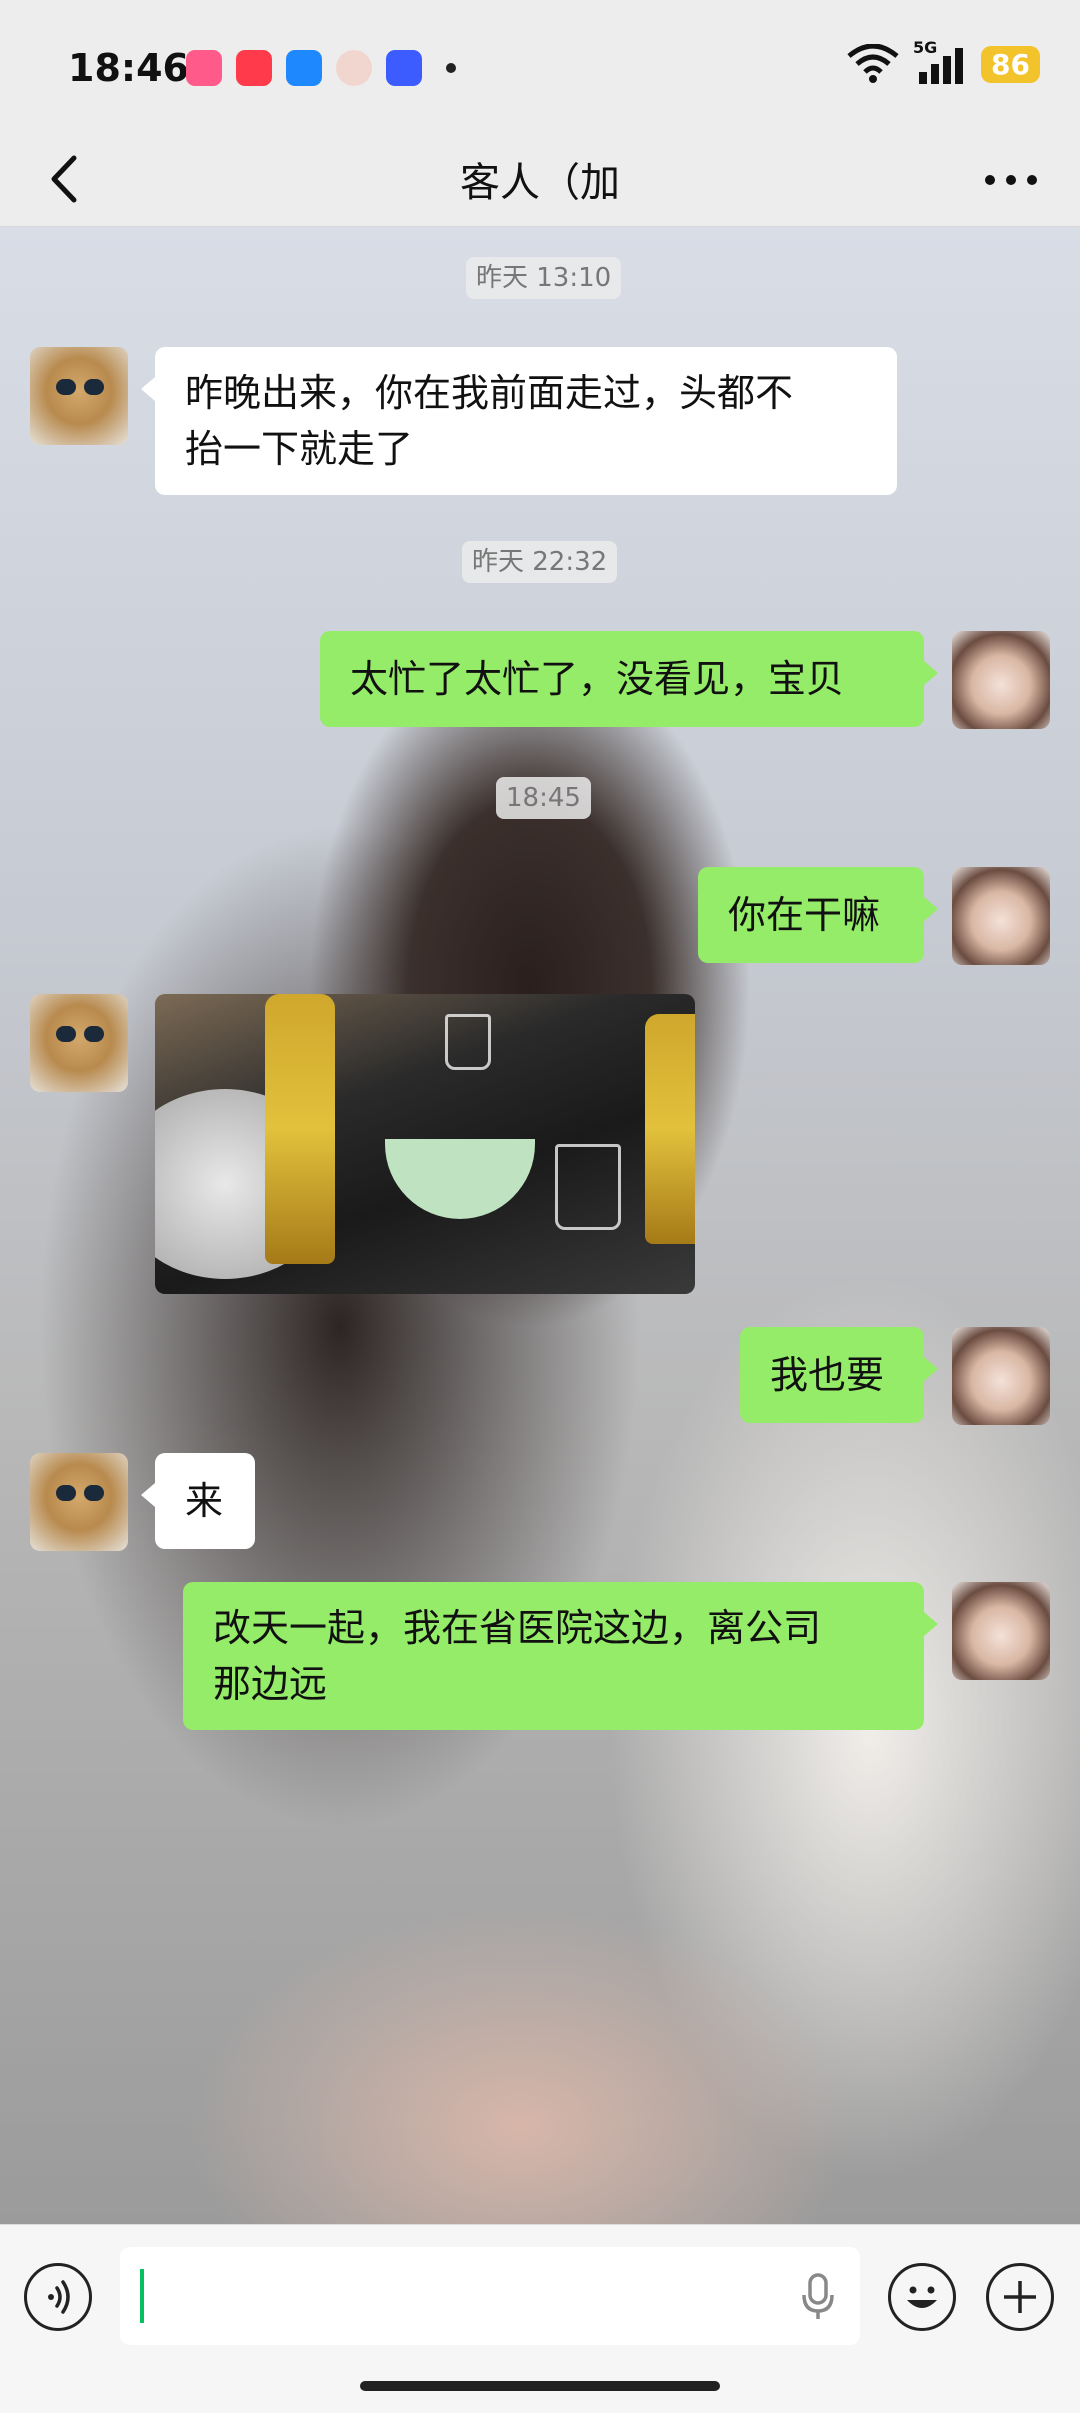 The width and height of the screenshot is (1080, 2413). Describe the element at coordinates (299, 449) in the screenshot. I see `message-text-line: 抬一下就走了` at that location.